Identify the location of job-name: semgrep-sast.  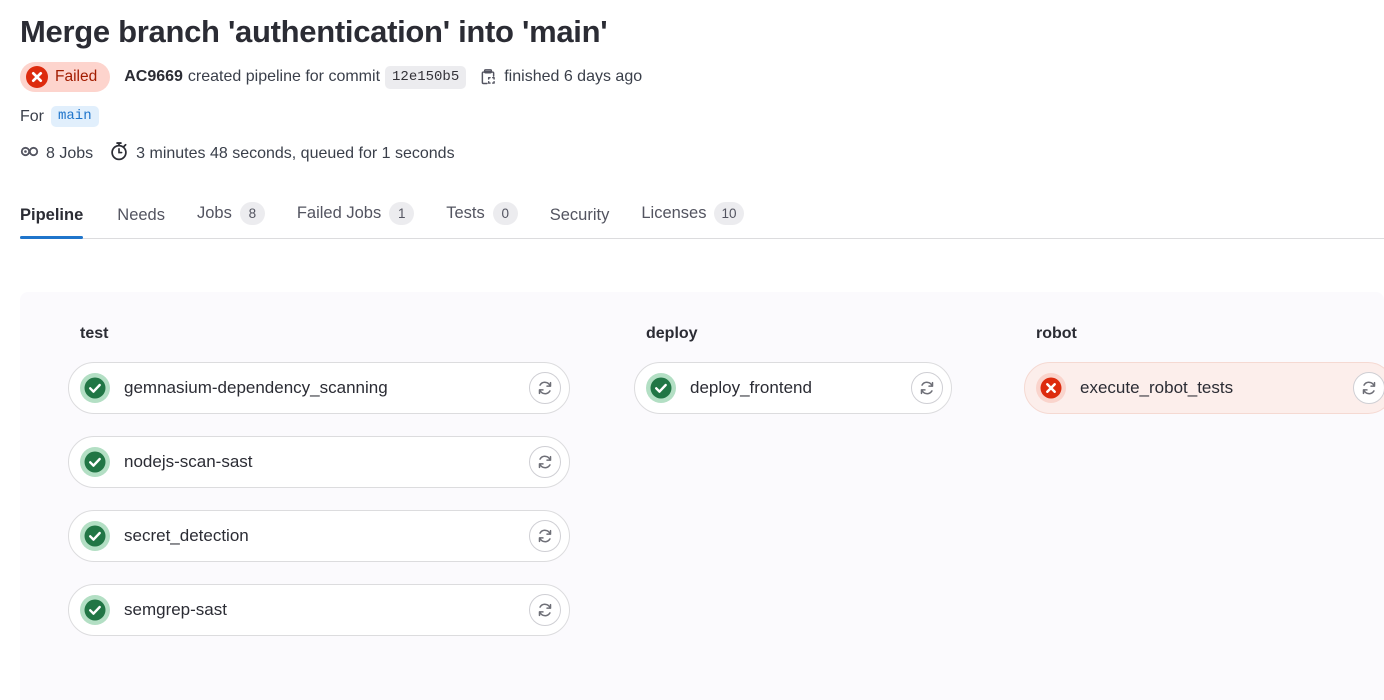
(175, 609).